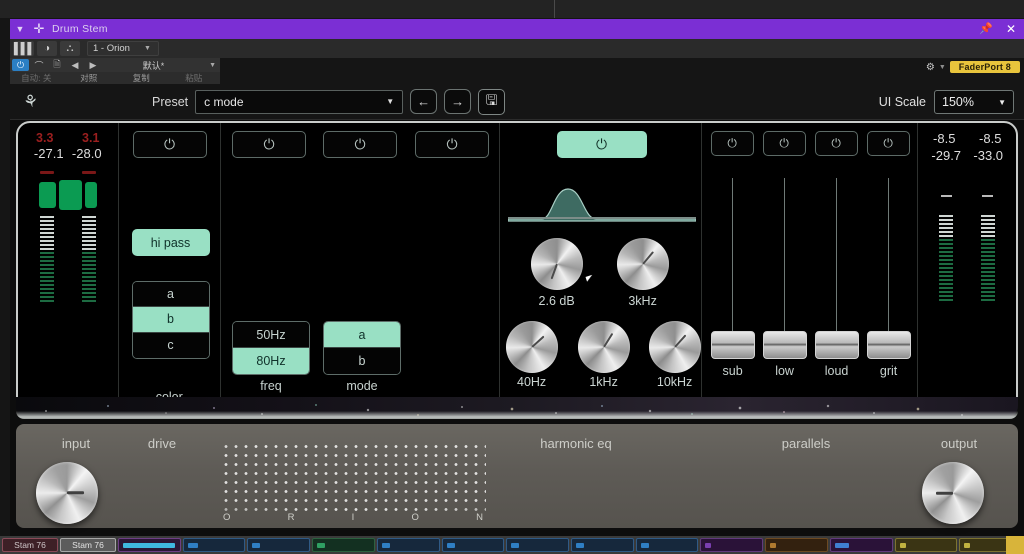  I want to click on brand-orion: O R I O N, so click(353, 517).